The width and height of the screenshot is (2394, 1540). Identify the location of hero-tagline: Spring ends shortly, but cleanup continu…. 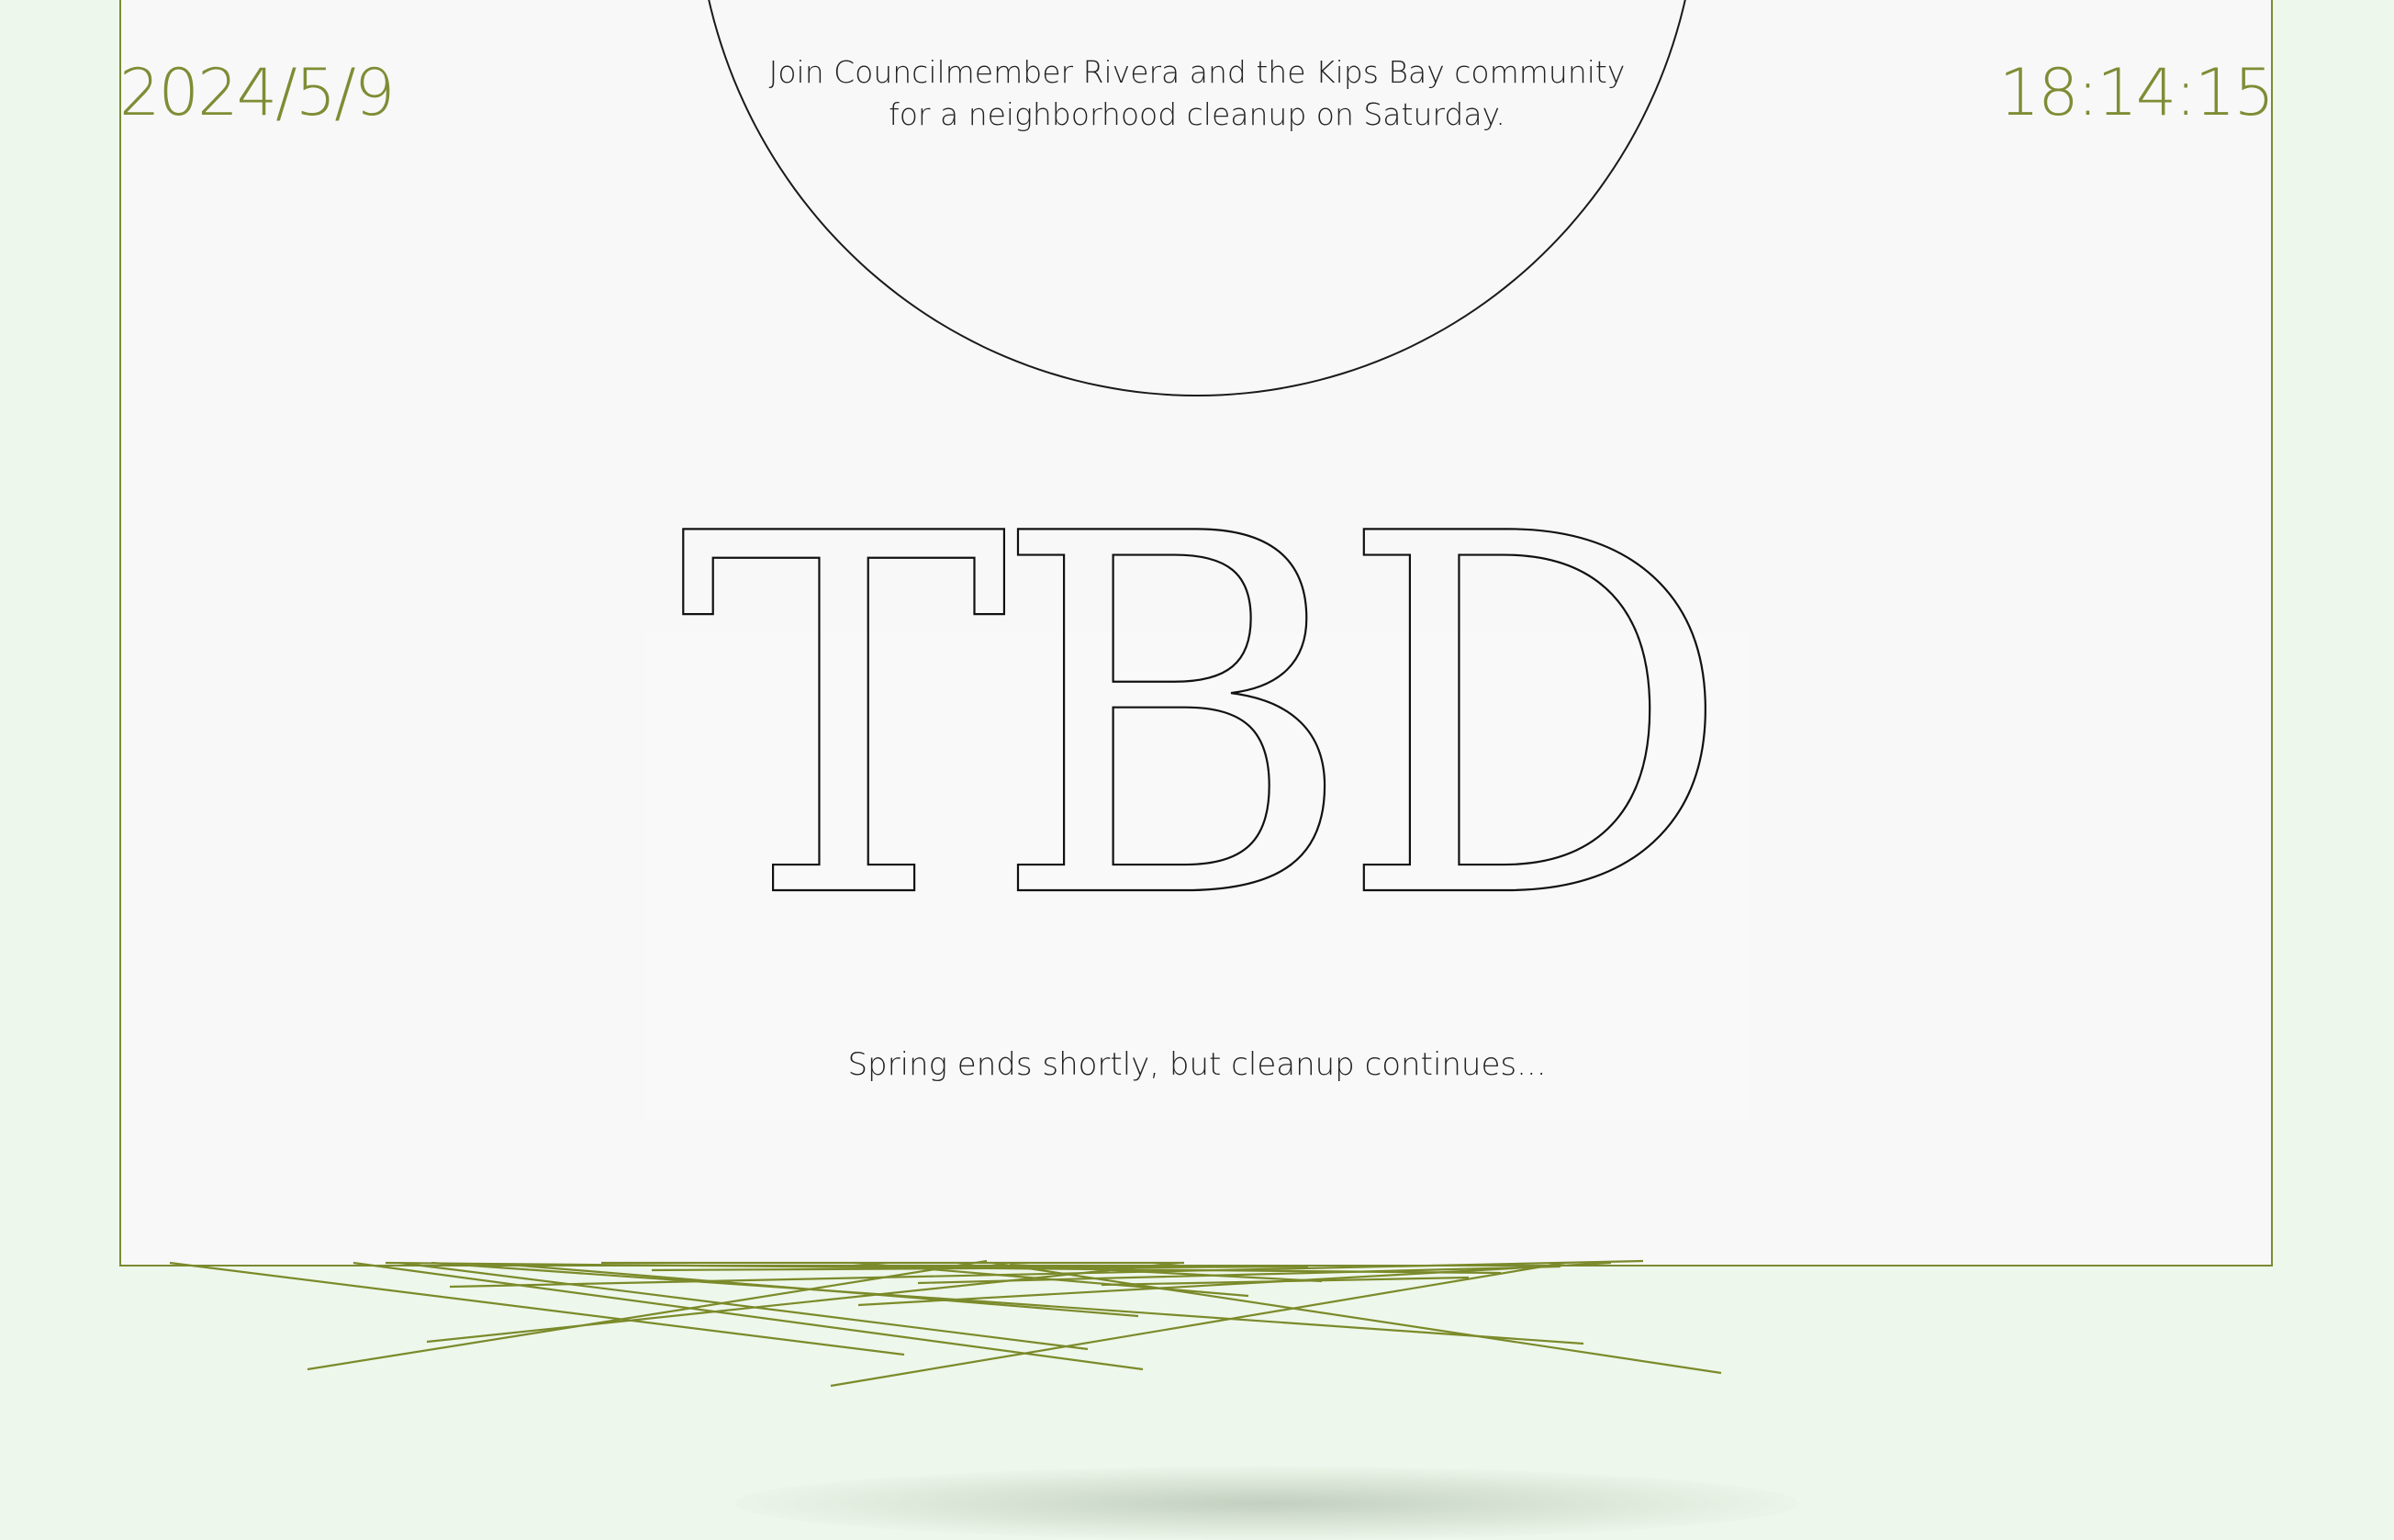
(1197, 1064).